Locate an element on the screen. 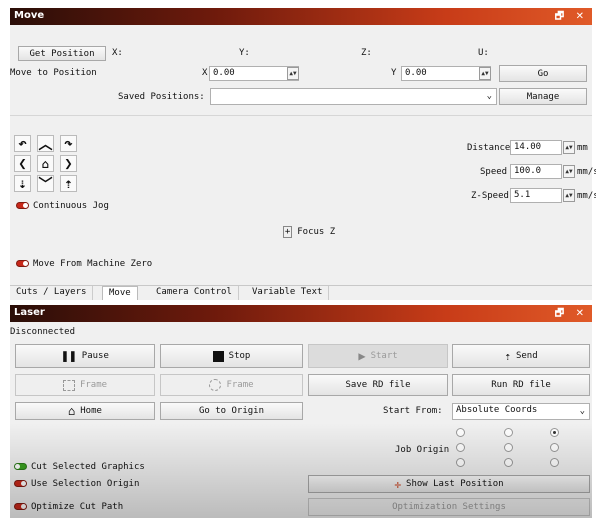 The image size is (596, 518). z-down-button: ⇣ is located at coordinates (22, 183).